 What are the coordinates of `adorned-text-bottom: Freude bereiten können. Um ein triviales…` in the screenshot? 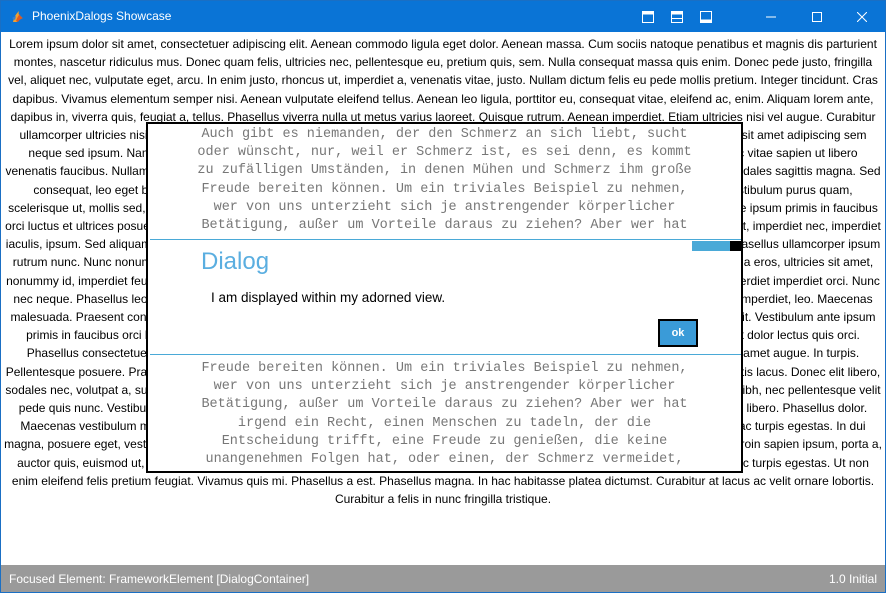 It's located at (444, 414).